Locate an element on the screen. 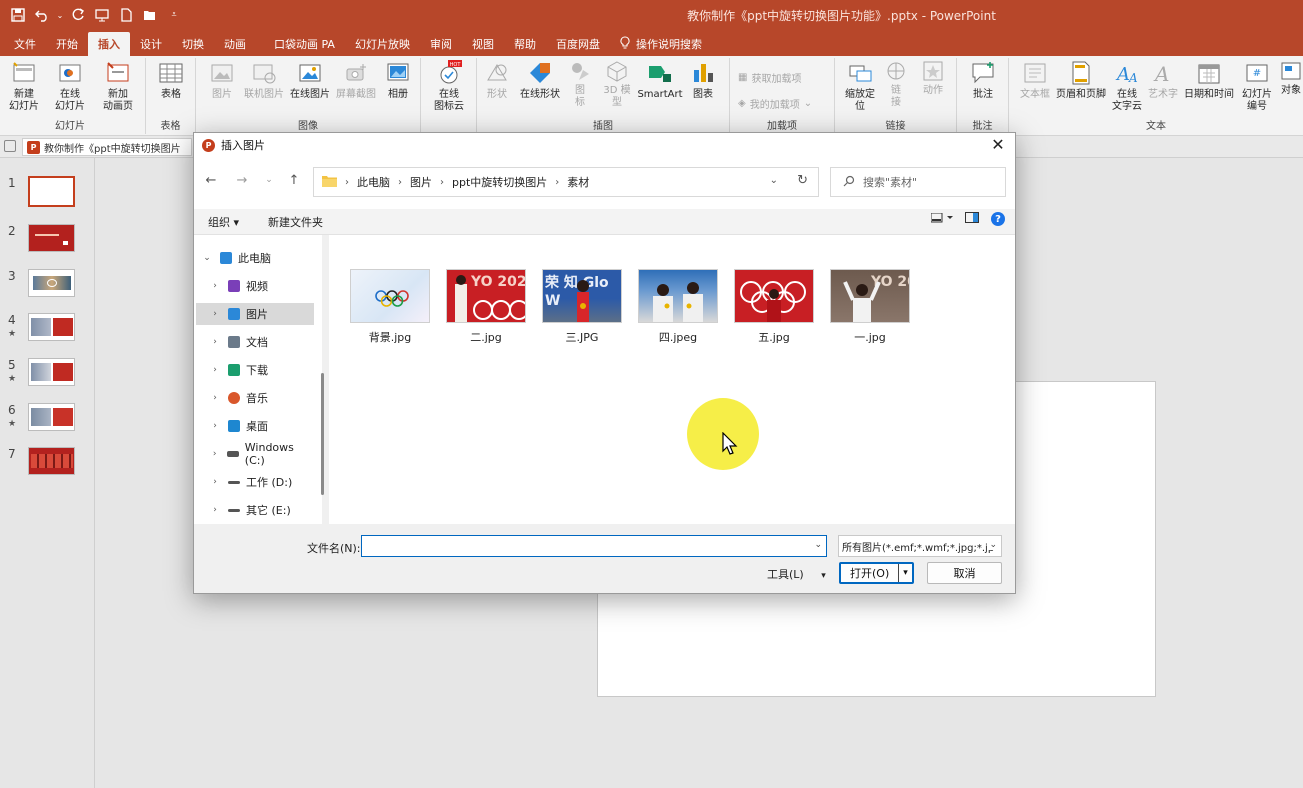  slide-thumbnail: 4 ★ is located at coordinates (47, 331).